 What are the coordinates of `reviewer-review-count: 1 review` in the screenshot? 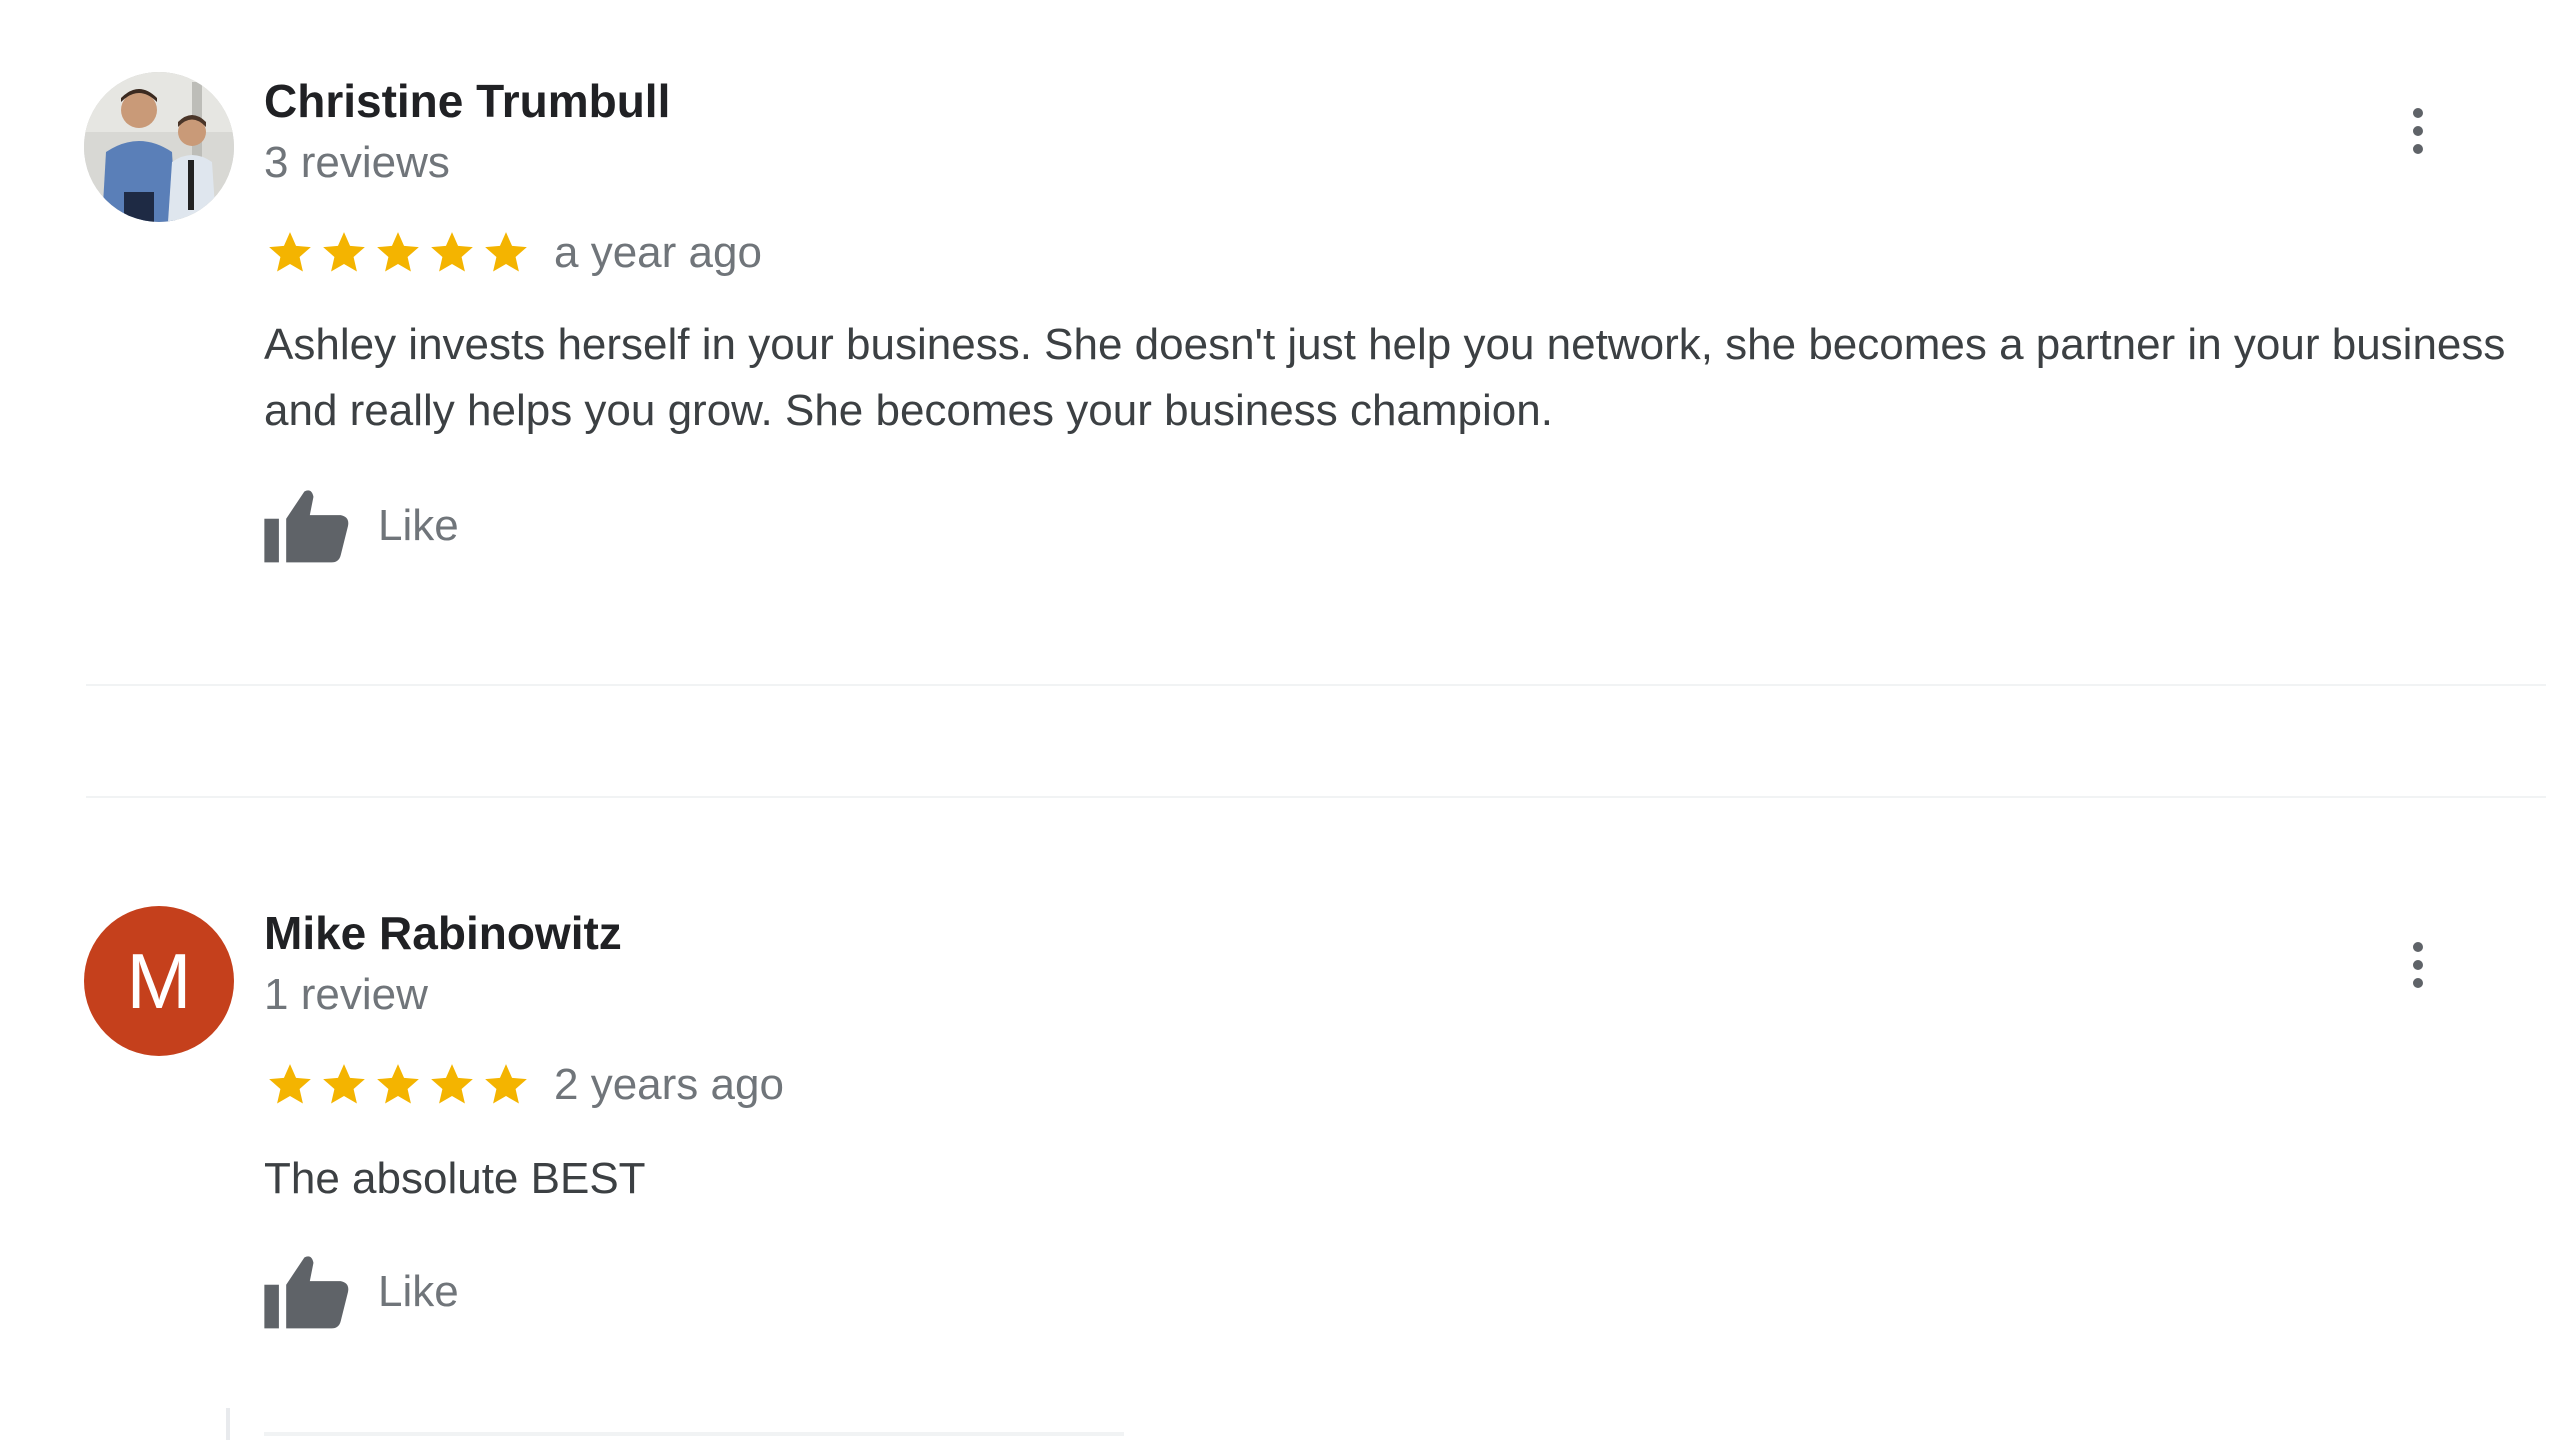 It's located at (346, 995).